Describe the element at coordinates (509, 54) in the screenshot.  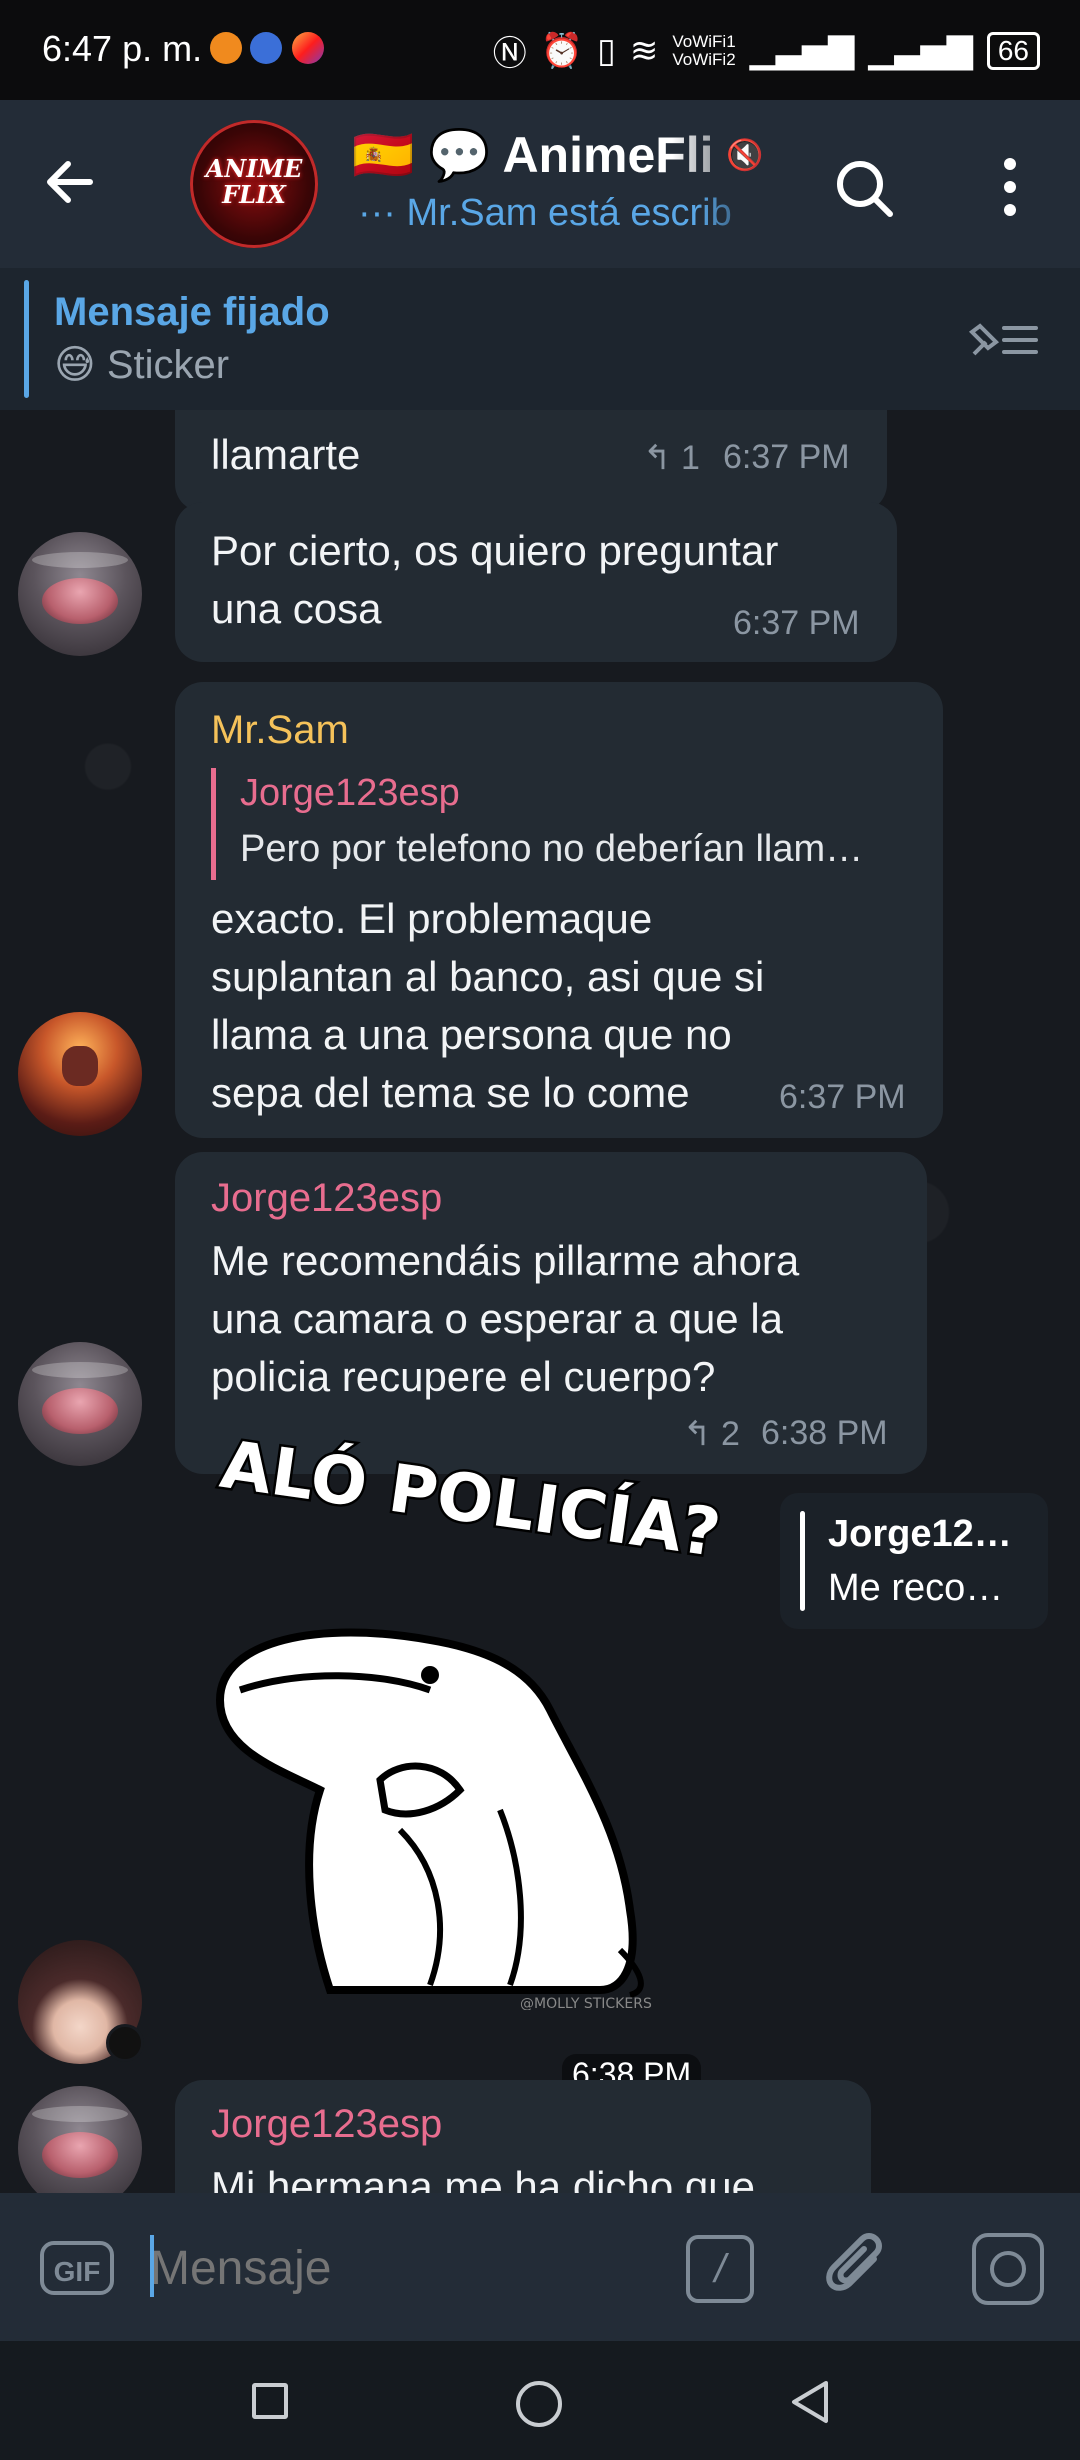
I see `nfc-icon: Ⓝ` at that location.